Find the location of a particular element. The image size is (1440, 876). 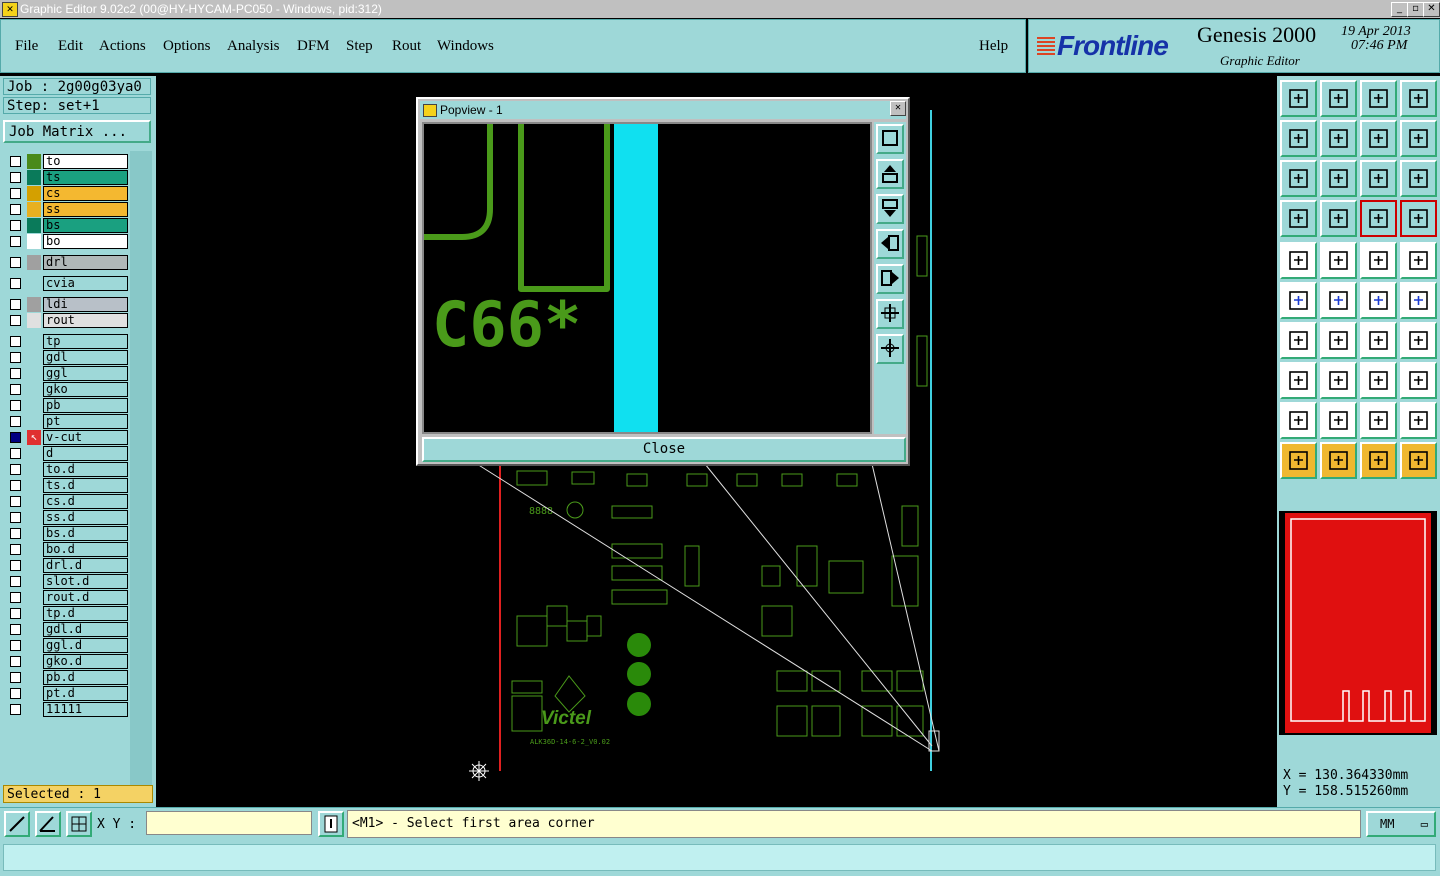

layer-name: ggl.d is located at coordinates (85, 645).